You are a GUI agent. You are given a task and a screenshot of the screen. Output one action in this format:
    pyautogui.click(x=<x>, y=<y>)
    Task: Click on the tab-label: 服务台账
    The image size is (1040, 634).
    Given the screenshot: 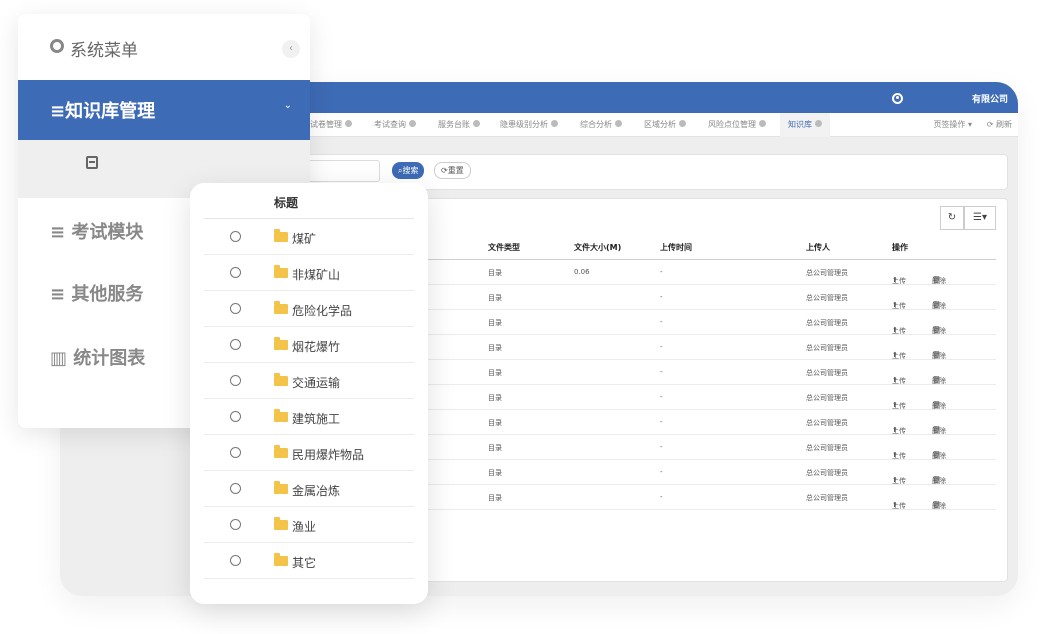 What is the action you would take?
    pyautogui.click(x=454, y=124)
    